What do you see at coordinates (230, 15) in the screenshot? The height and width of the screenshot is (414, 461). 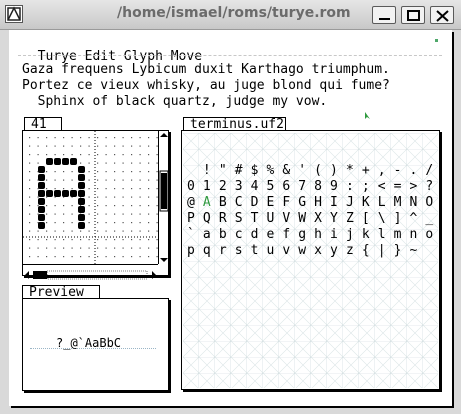 I see `window-titlebar: /home/ismael/roms/turye.rom` at bounding box center [230, 15].